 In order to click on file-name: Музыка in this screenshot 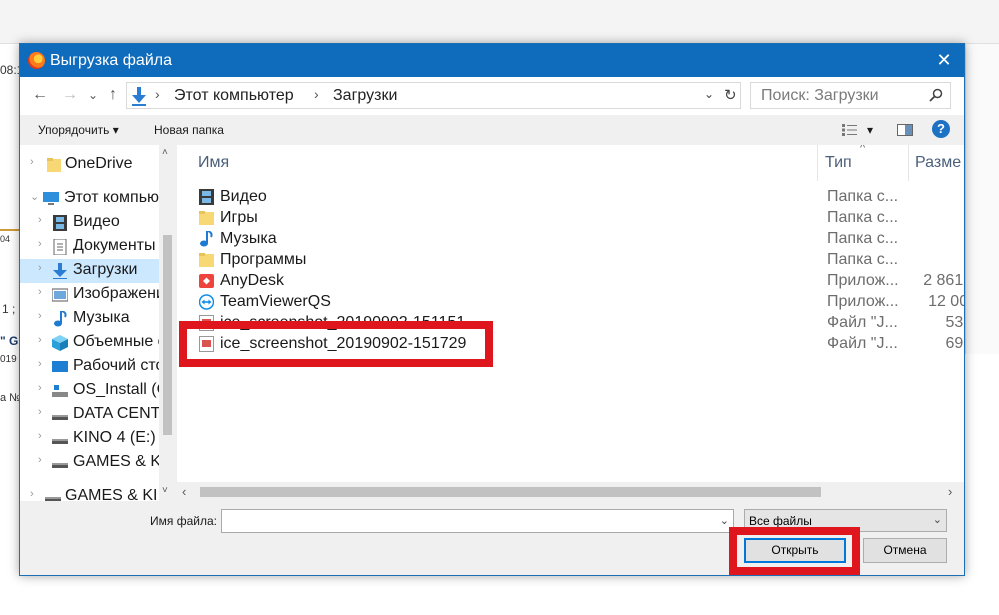, I will do `click(248, 238)`.